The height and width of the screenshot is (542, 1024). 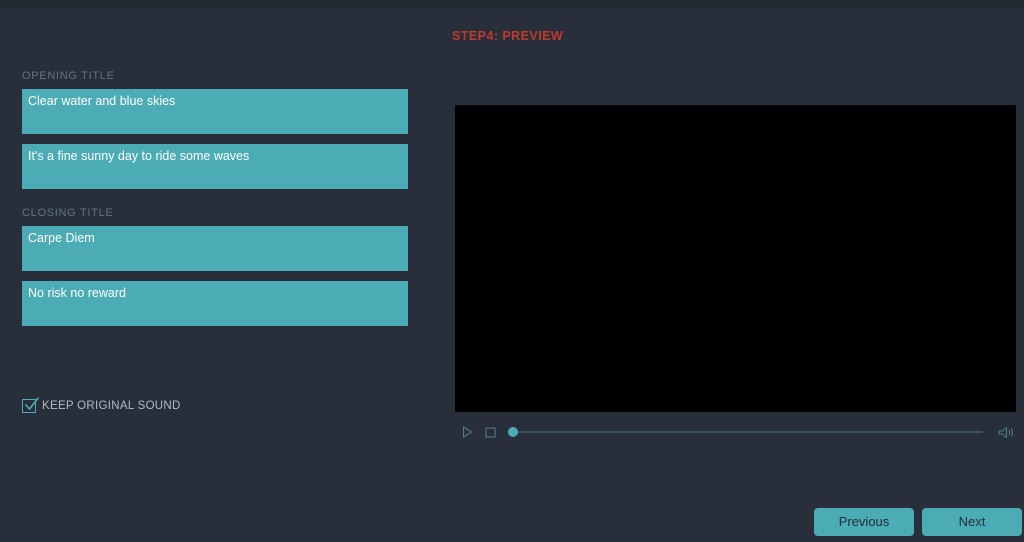 I want to click on step-header-title: STEP4: PREVIEW, so click(x=508, y=36).